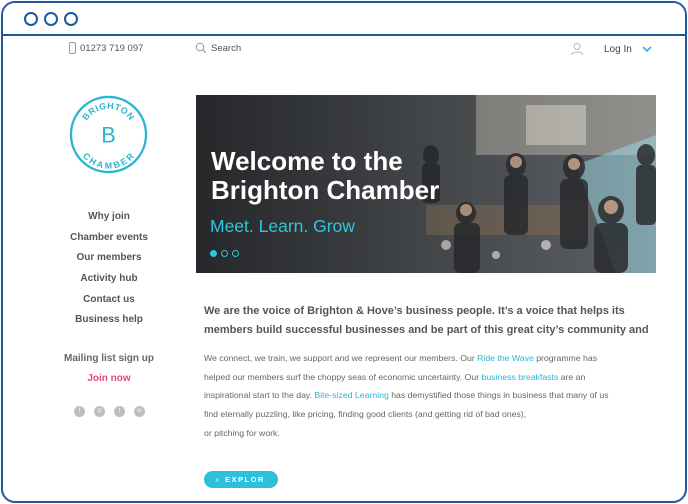  I want to click on instagram-icon: ◎, so click(99, 411).